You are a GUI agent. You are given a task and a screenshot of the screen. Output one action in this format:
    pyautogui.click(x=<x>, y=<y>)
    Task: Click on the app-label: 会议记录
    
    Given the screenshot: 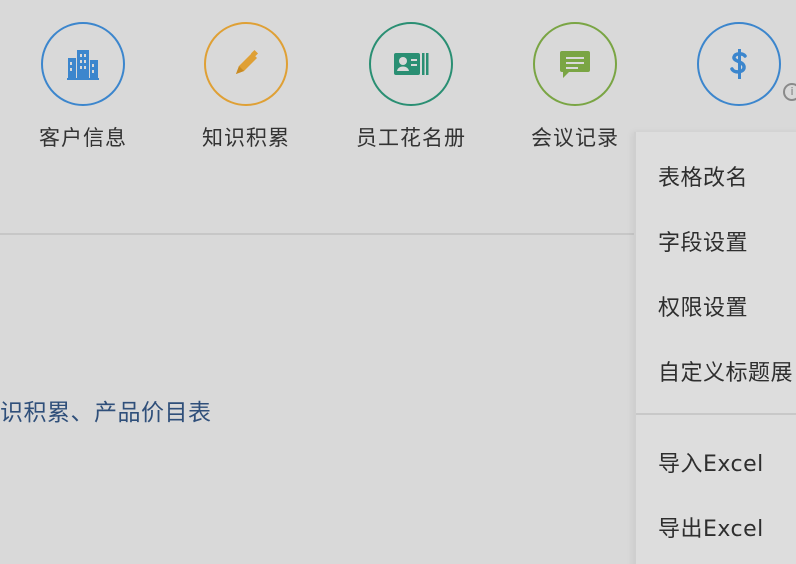 What is the action you would take?
    pyautogui.click(x=575, y=138)
    